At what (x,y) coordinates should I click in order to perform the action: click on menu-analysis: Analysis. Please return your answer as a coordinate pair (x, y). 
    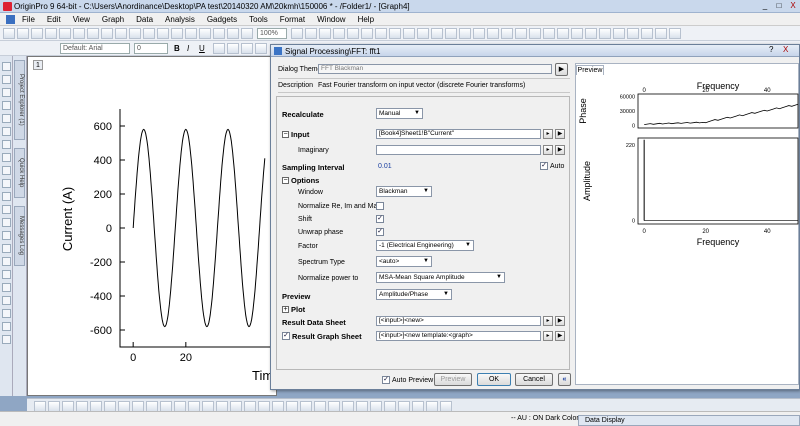
    Looking at the image, I should click on (180, 18).